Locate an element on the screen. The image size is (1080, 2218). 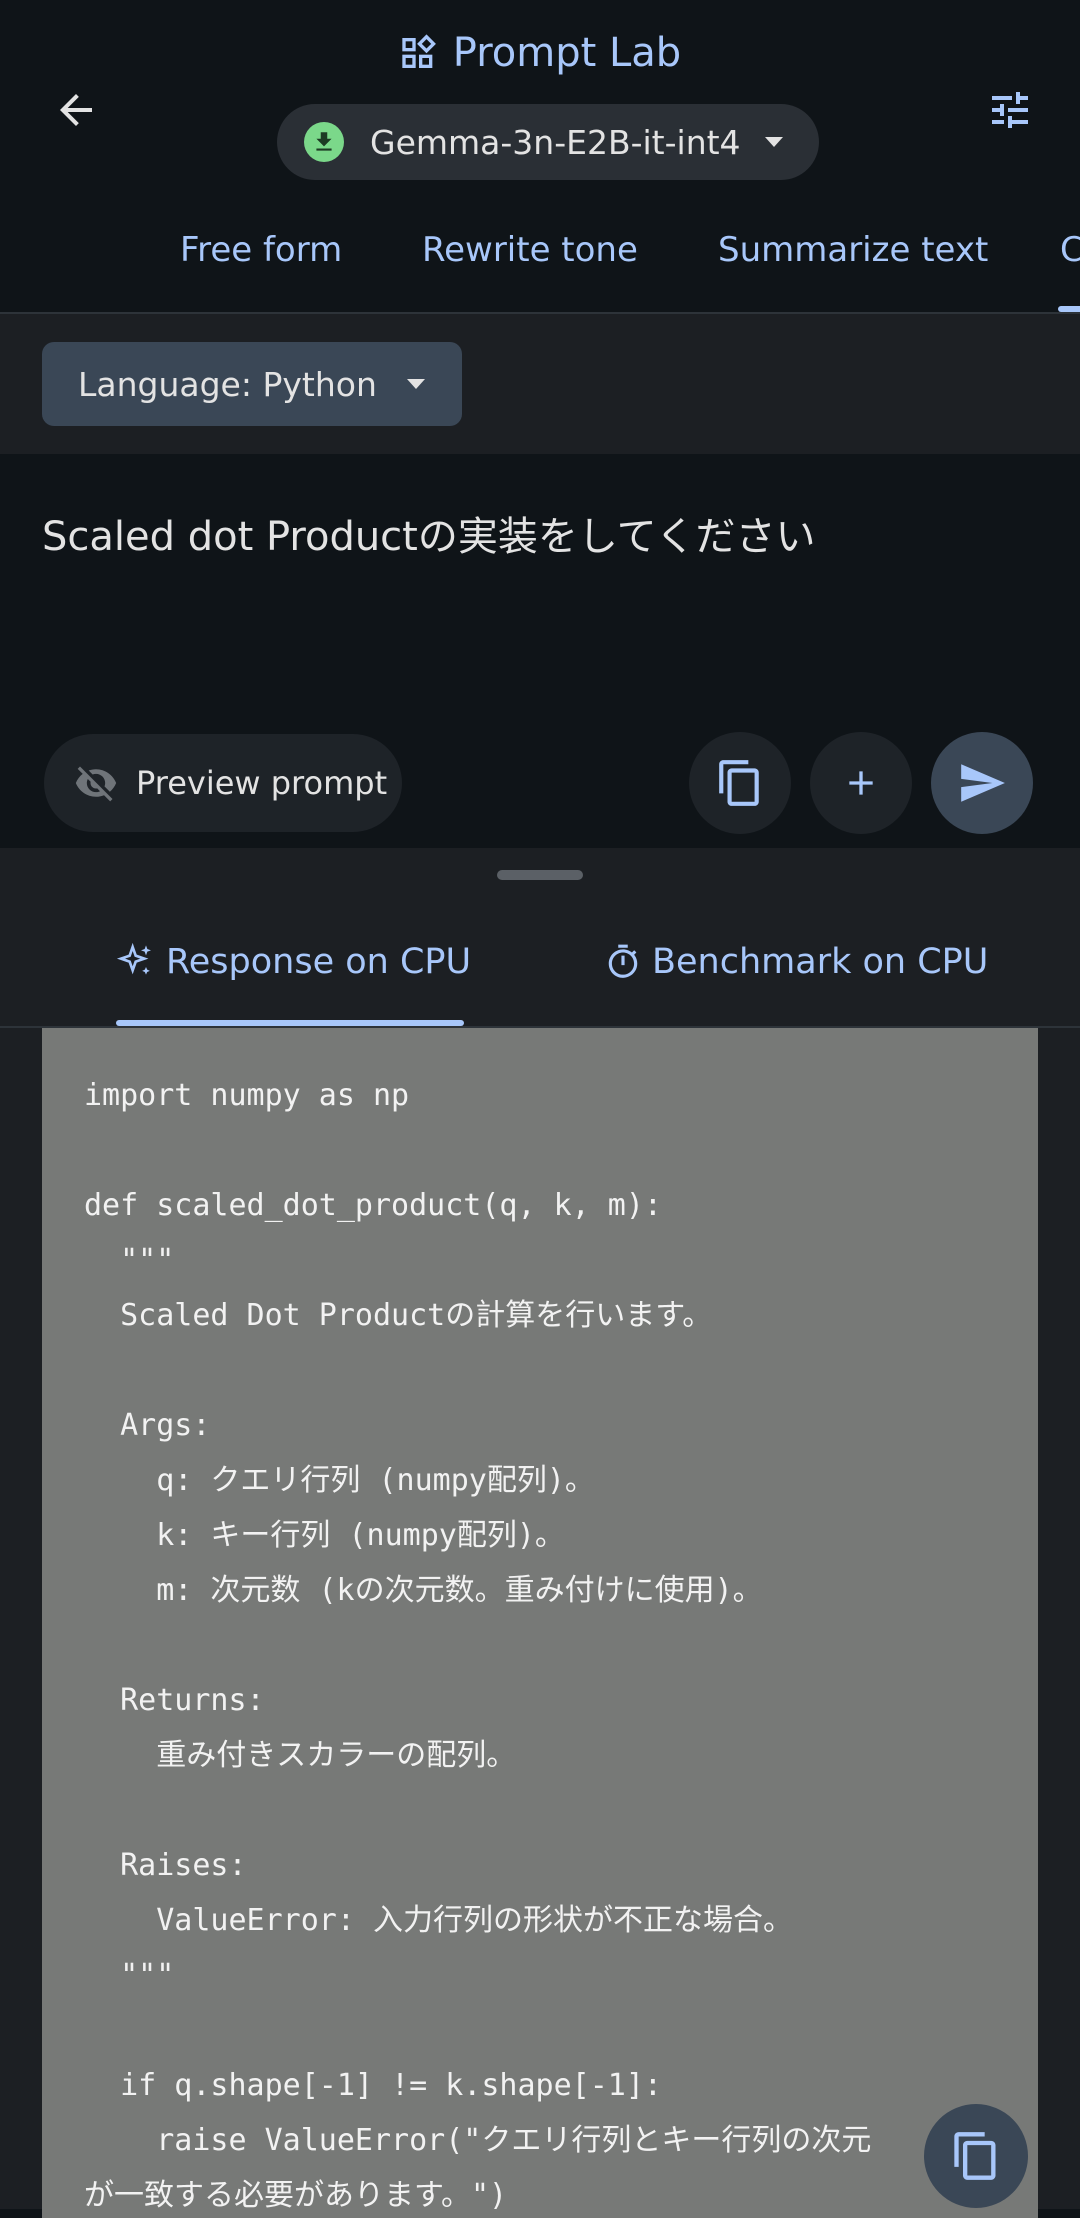
tune-icon is located at coordinates (1010, 110).